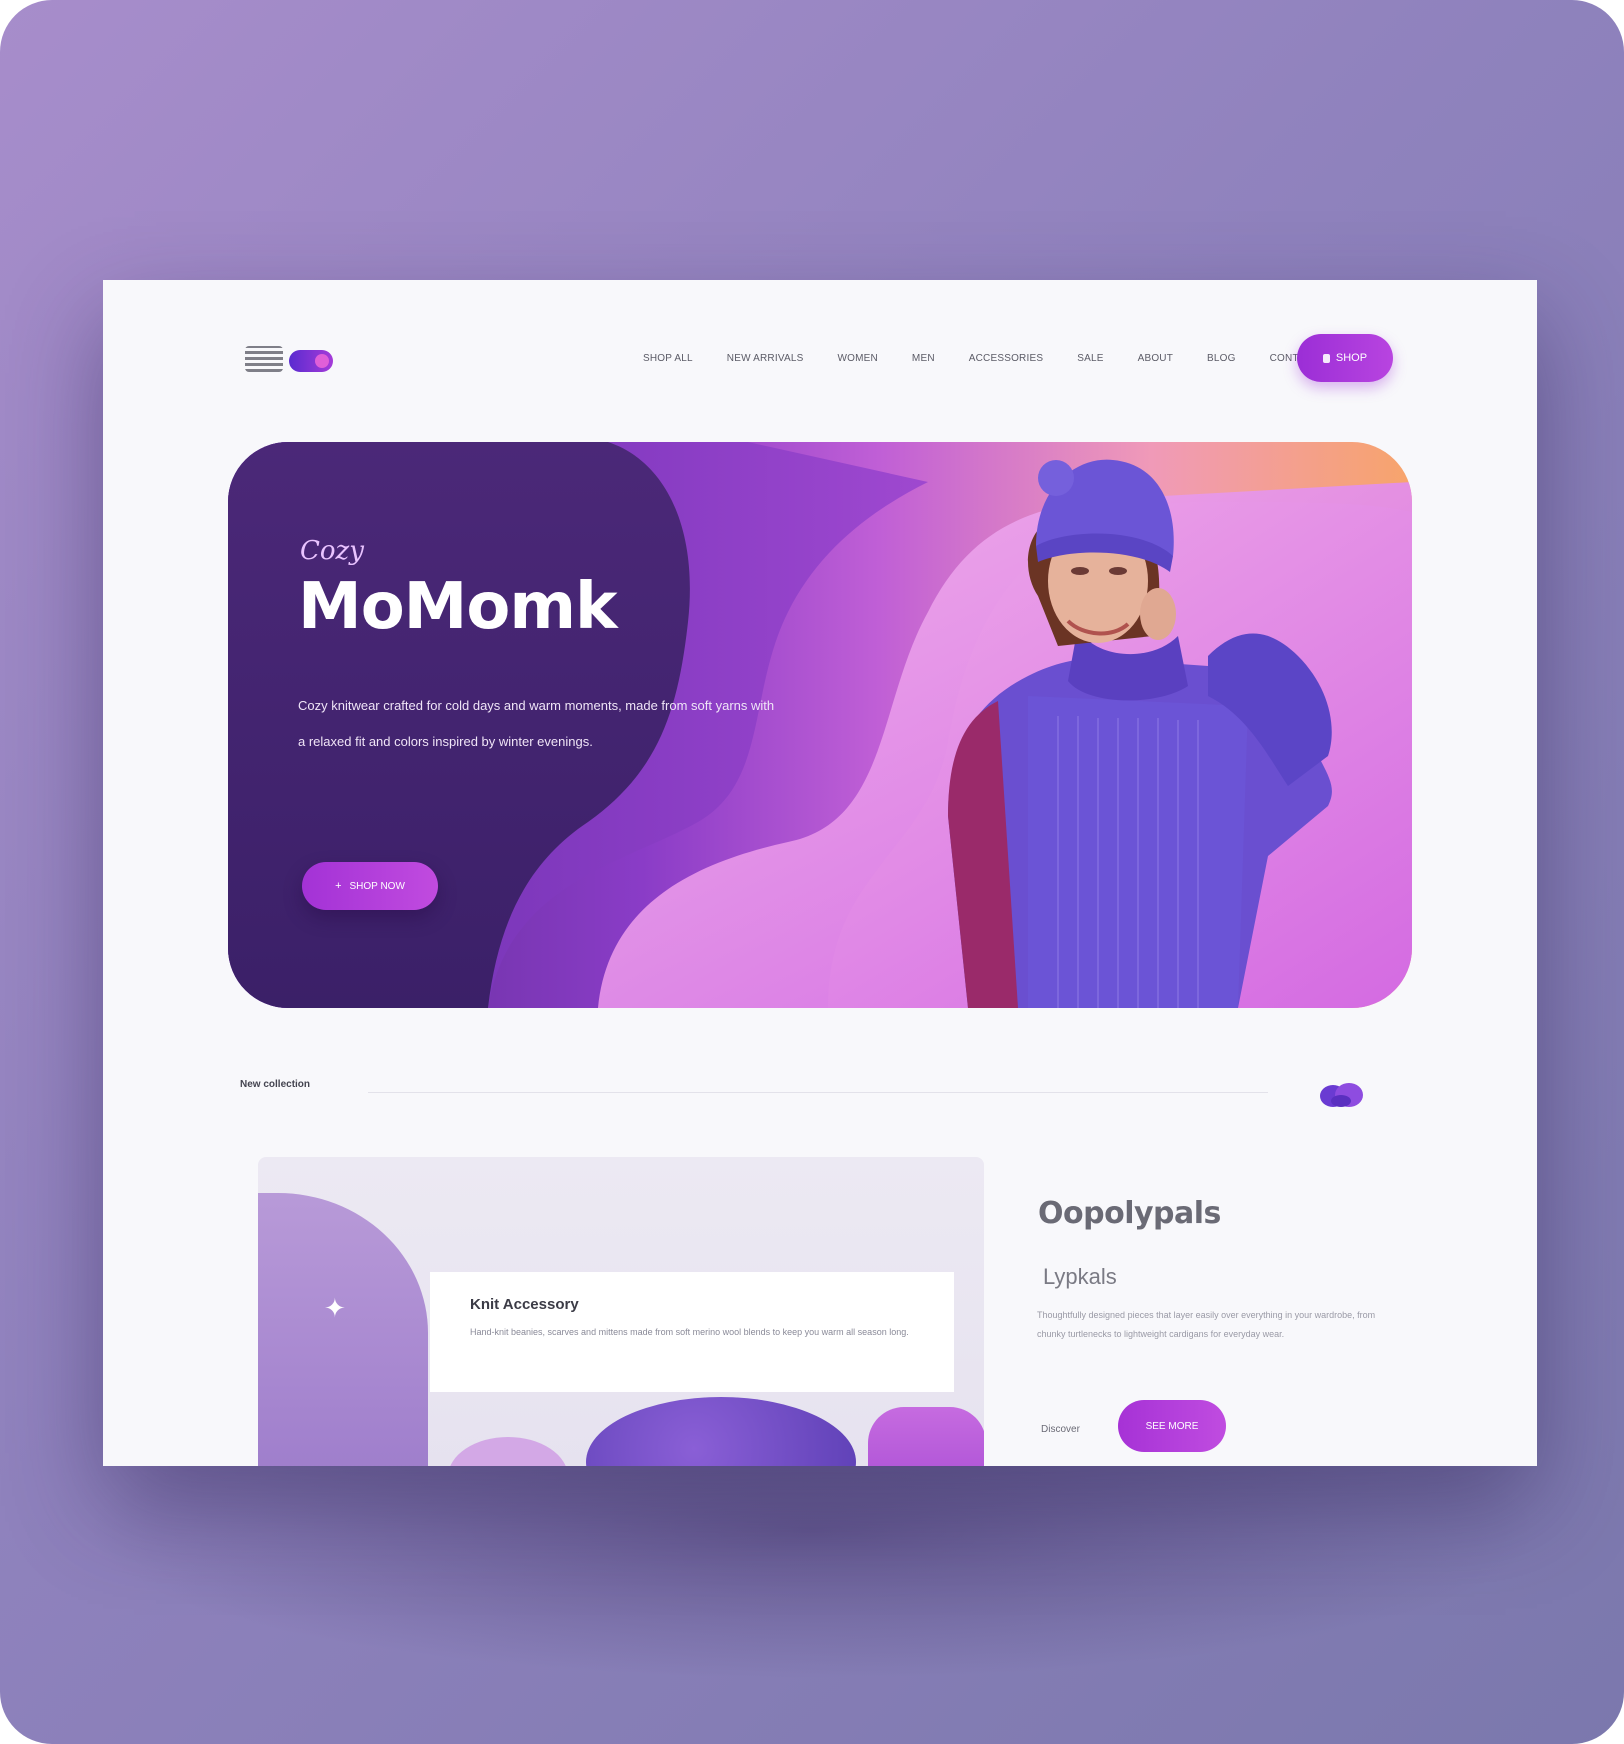  I want to click on hero-cta-label: SHOP NOW, so click(377, 886).